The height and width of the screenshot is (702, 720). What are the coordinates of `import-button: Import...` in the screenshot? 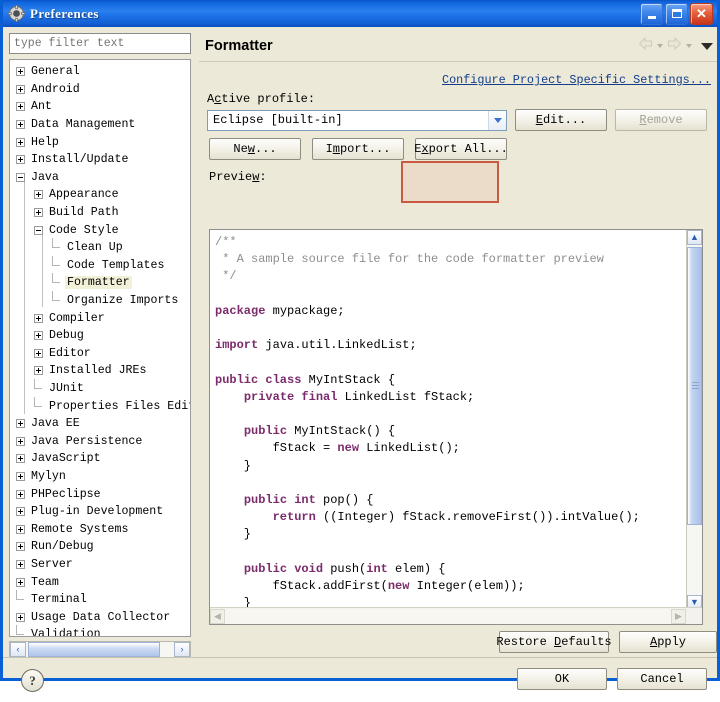 It's located at (358, 149).